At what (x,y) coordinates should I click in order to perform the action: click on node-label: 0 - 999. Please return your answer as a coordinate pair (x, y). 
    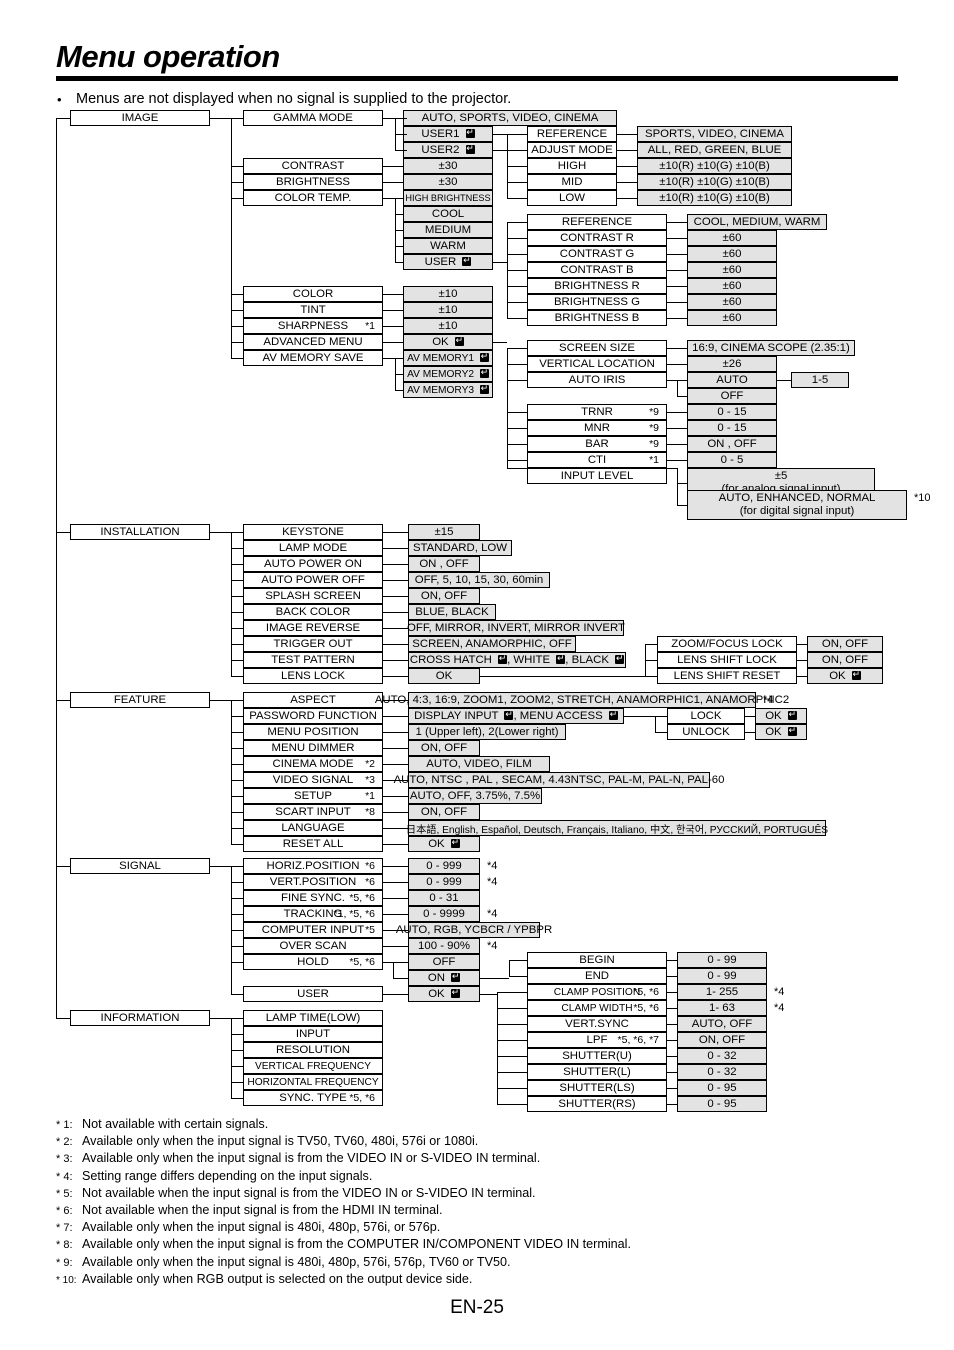
    Looking at the image, I should click on (444, 882).